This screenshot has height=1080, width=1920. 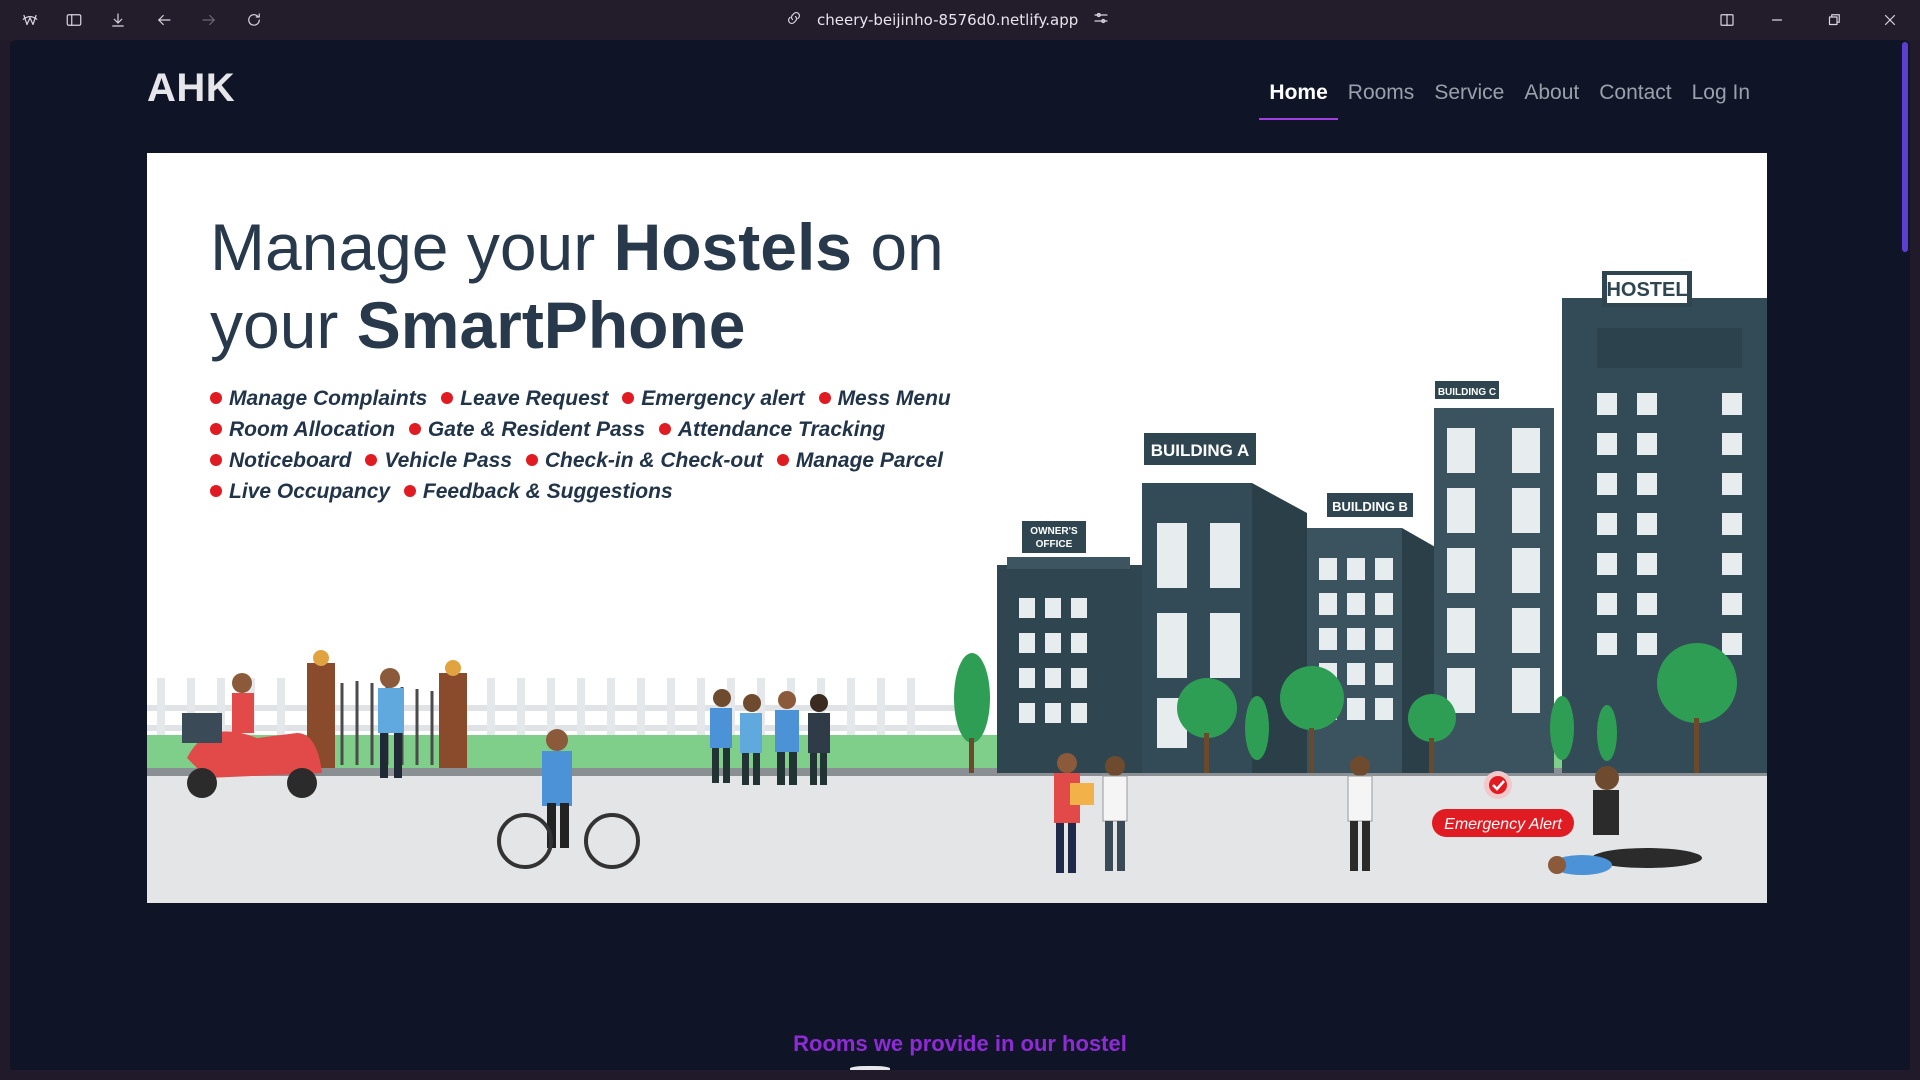 What do you see at coordinates (1467, 392) in the screenshot?
I see `building-c-sign: BUILDING C` at bounding box center [1467, 392].